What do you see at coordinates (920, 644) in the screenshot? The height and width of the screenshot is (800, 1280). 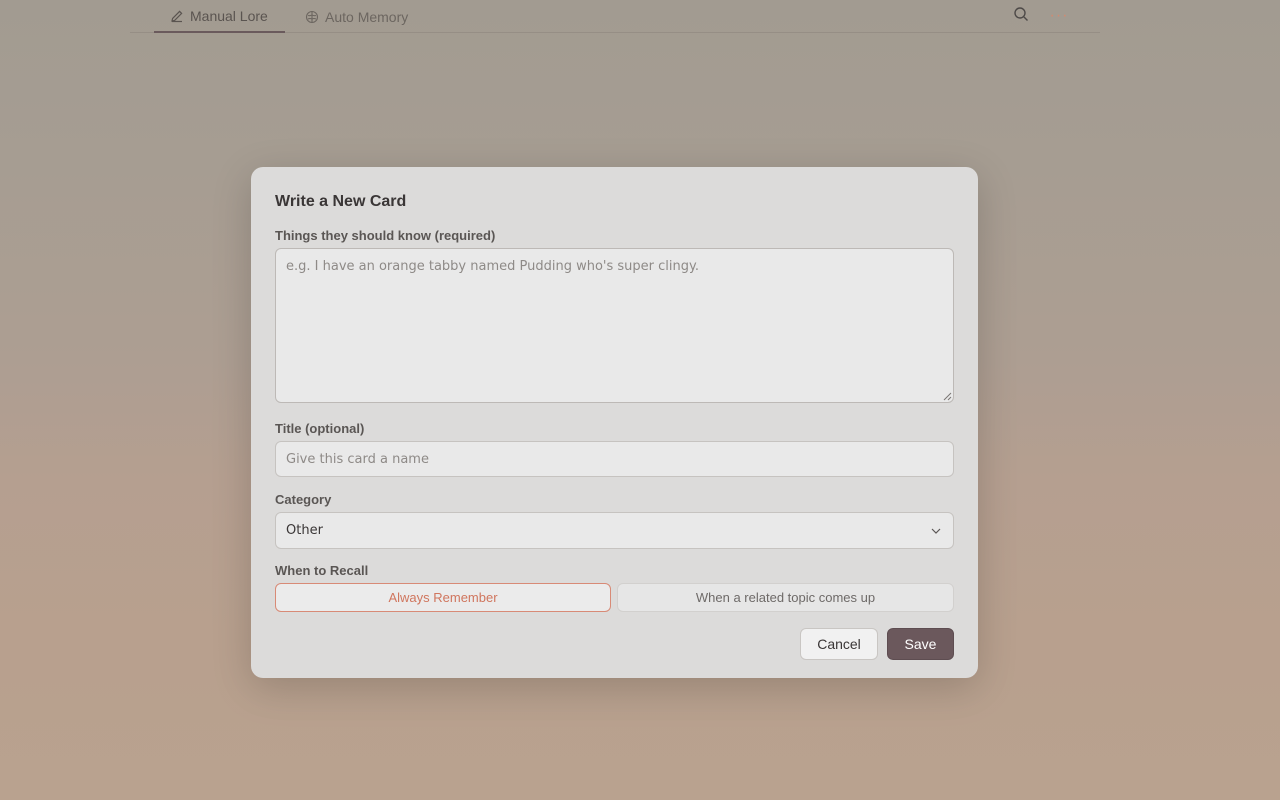 I see `save-button: Save` at bounding box center [920, 644].